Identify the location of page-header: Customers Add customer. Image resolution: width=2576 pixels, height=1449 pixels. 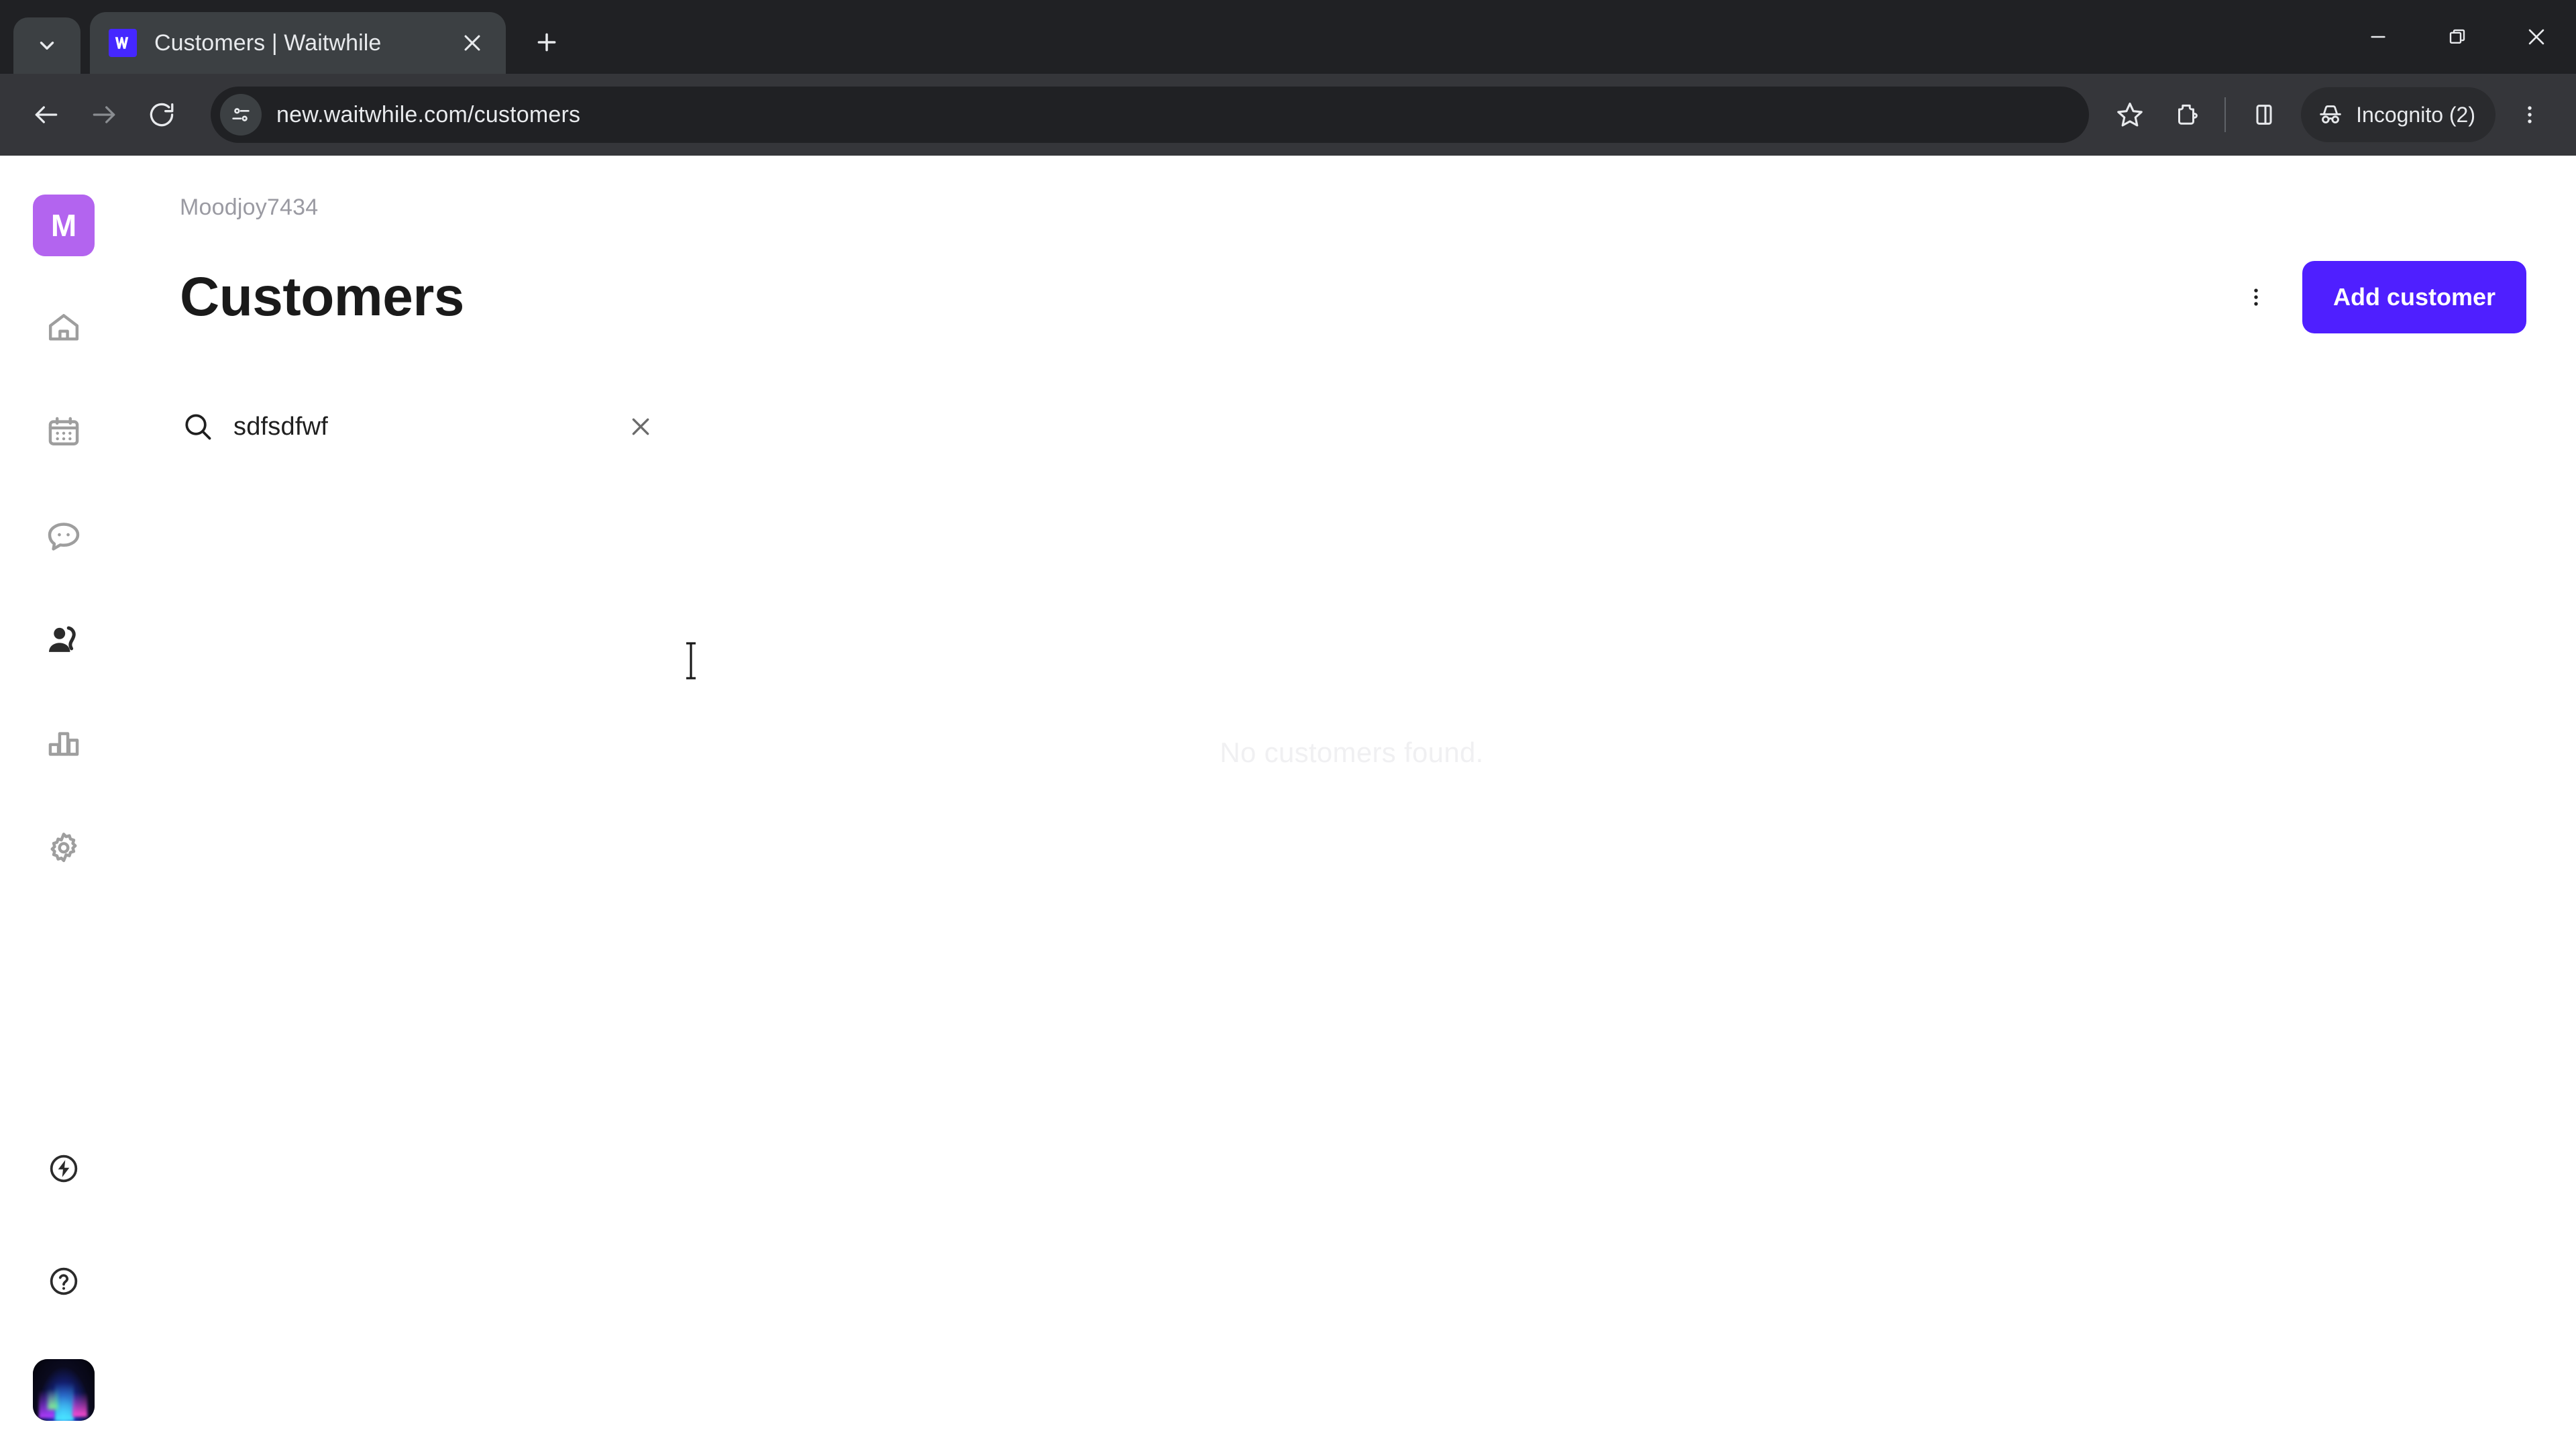
(1378, 297).